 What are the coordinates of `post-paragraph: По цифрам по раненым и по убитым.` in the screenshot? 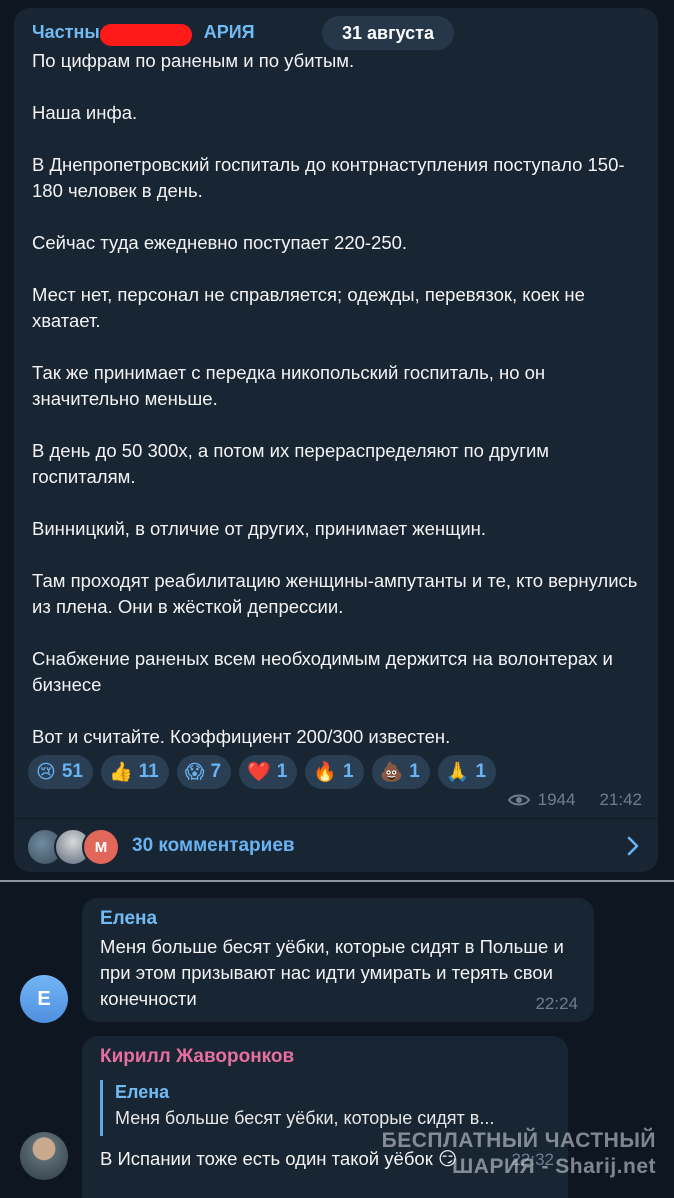 It's located at (193, 60).